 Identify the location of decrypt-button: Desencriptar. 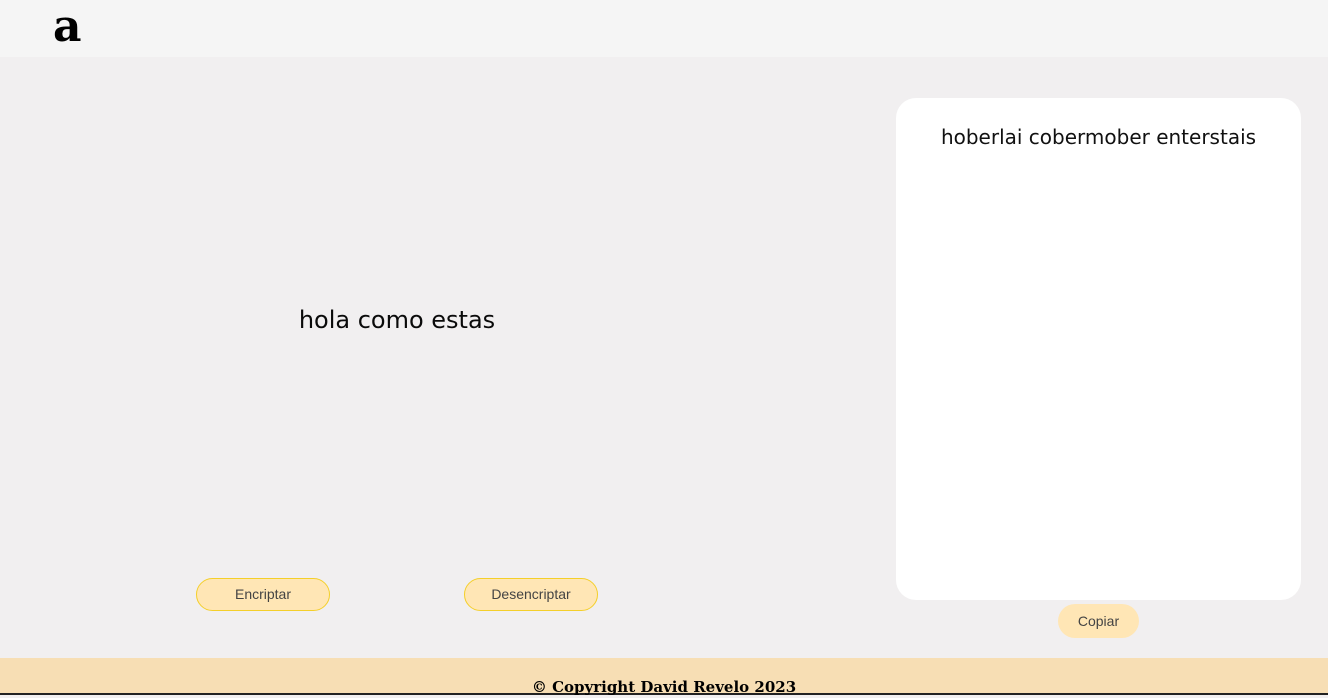
(531, 594).